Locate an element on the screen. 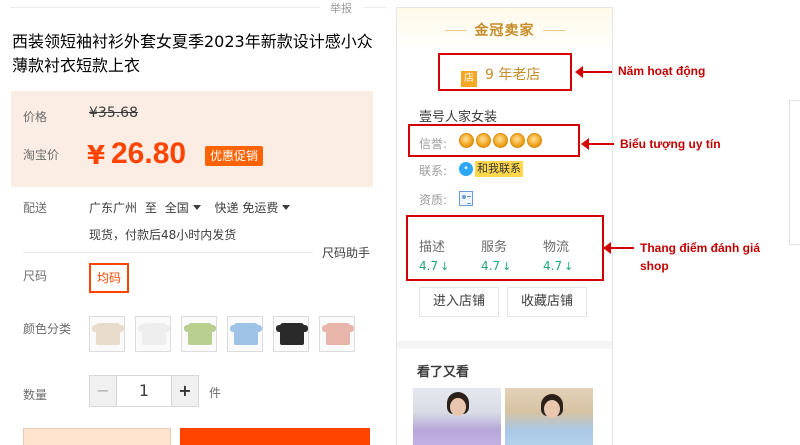  also-viewed-title: 看了又看 is located at coordinates (443, 372).